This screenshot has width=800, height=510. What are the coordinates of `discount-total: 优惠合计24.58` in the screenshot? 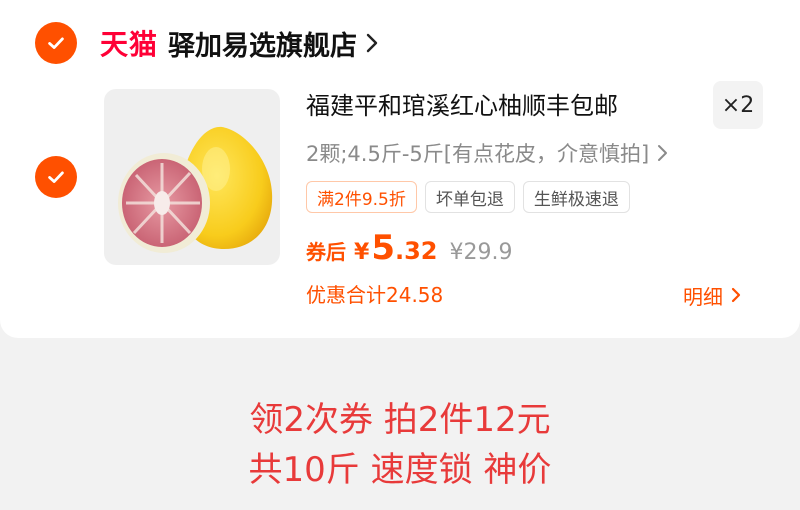 It's located at (375, 295).